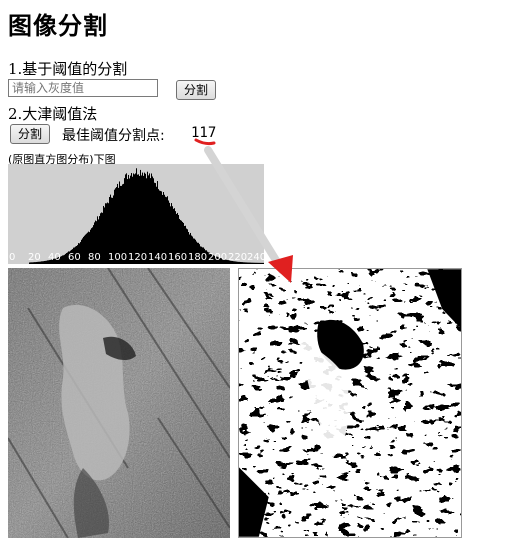 The height and width of the screenshot is (544, 530). What do you see at coordinates (113, 136) in the screenshot?
I see `best-threshold-label: 最佳阈值分割点:` at bounding box center [113, 136].